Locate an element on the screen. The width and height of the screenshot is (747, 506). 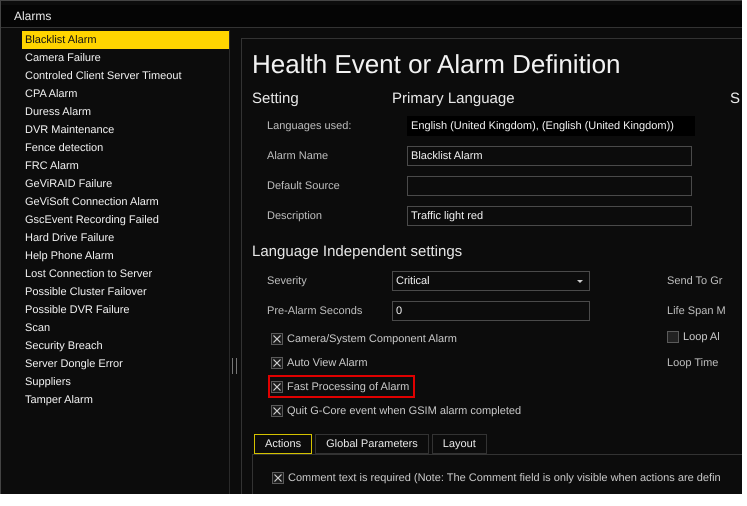
alarm-list-item: Server Dongle Error is located at coordinates (125, 364).